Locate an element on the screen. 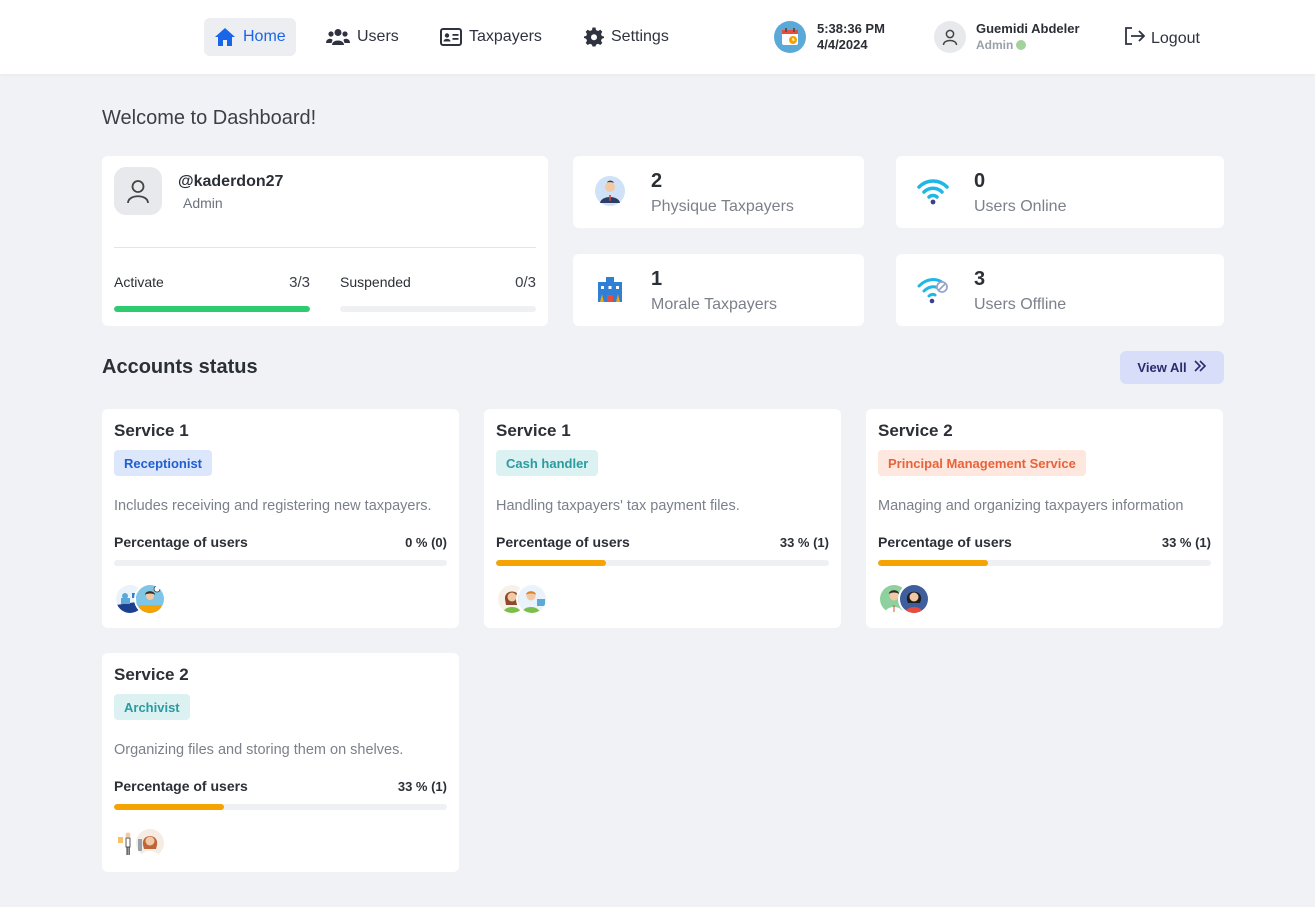 The image size is (1315, 907). stat-label: Morale Taxpayers is located at coordinates (714, 304).